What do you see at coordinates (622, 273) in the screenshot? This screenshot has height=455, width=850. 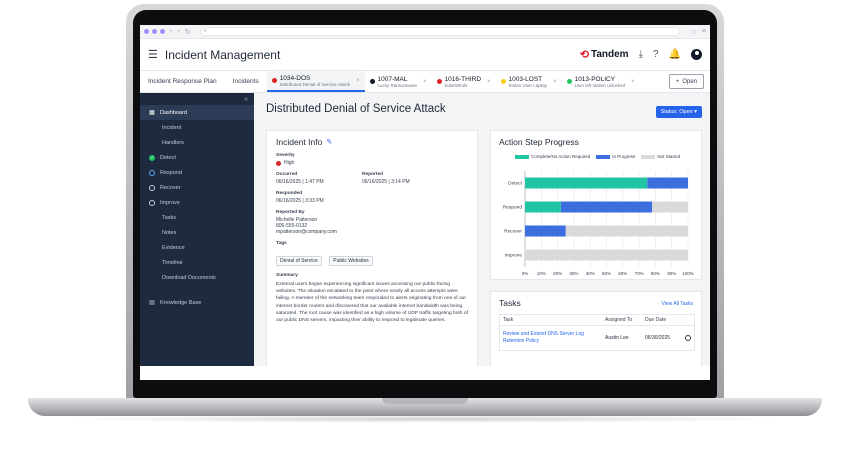 I see `x-tick-label: 60%` at bounding box center [622, 273].